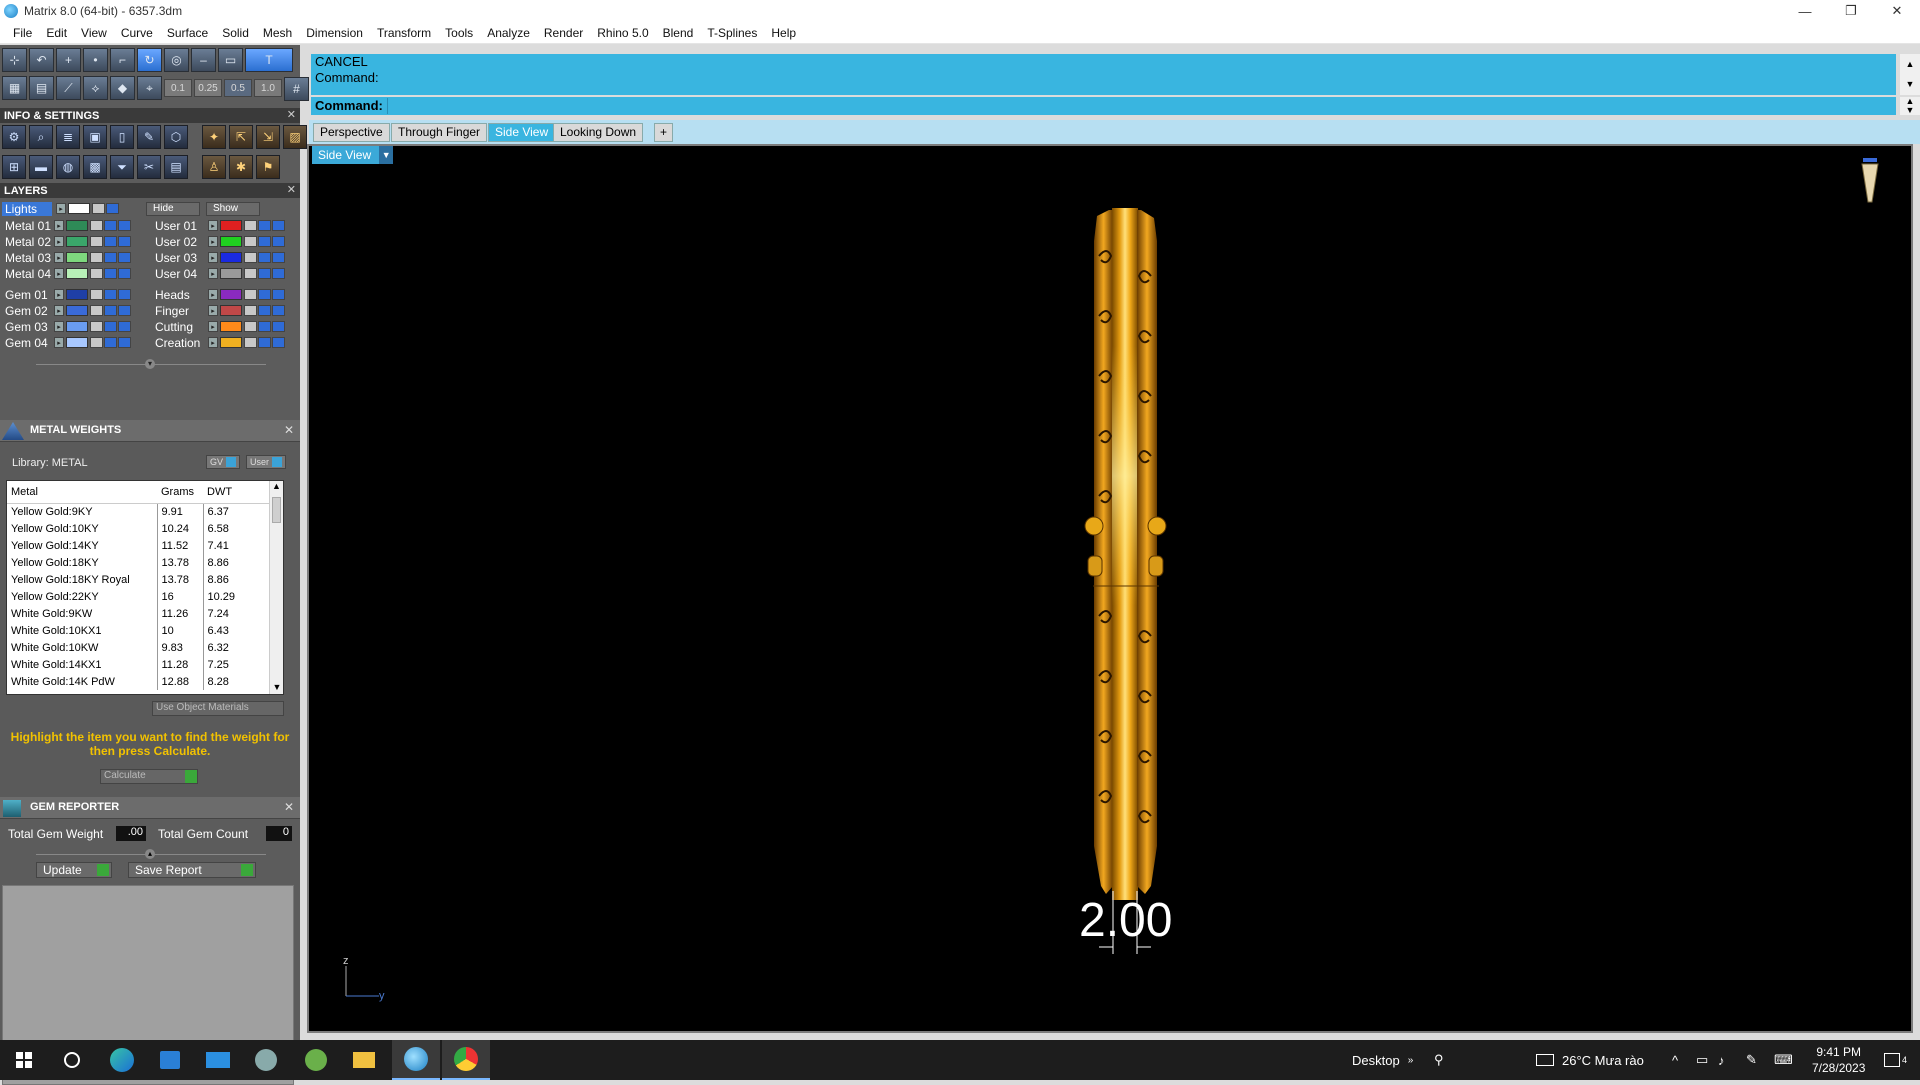 This screenshot has height=1085, width=1920. What do you see at coordinates (289, 430) in the screenshot?
I see `metal-weights-close-icon: ✕` at bounding box center [289, 430].